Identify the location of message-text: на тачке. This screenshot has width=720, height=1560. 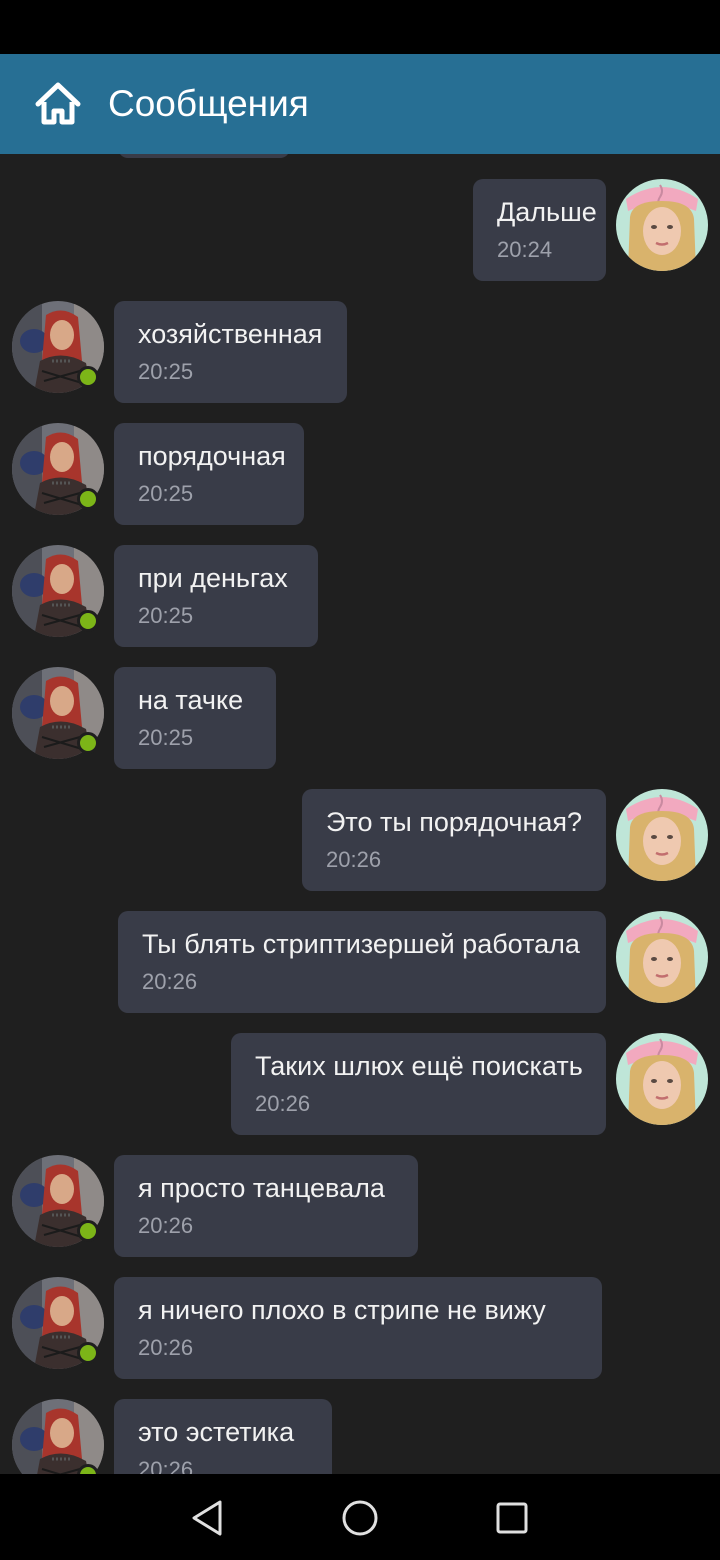
(191, 700).